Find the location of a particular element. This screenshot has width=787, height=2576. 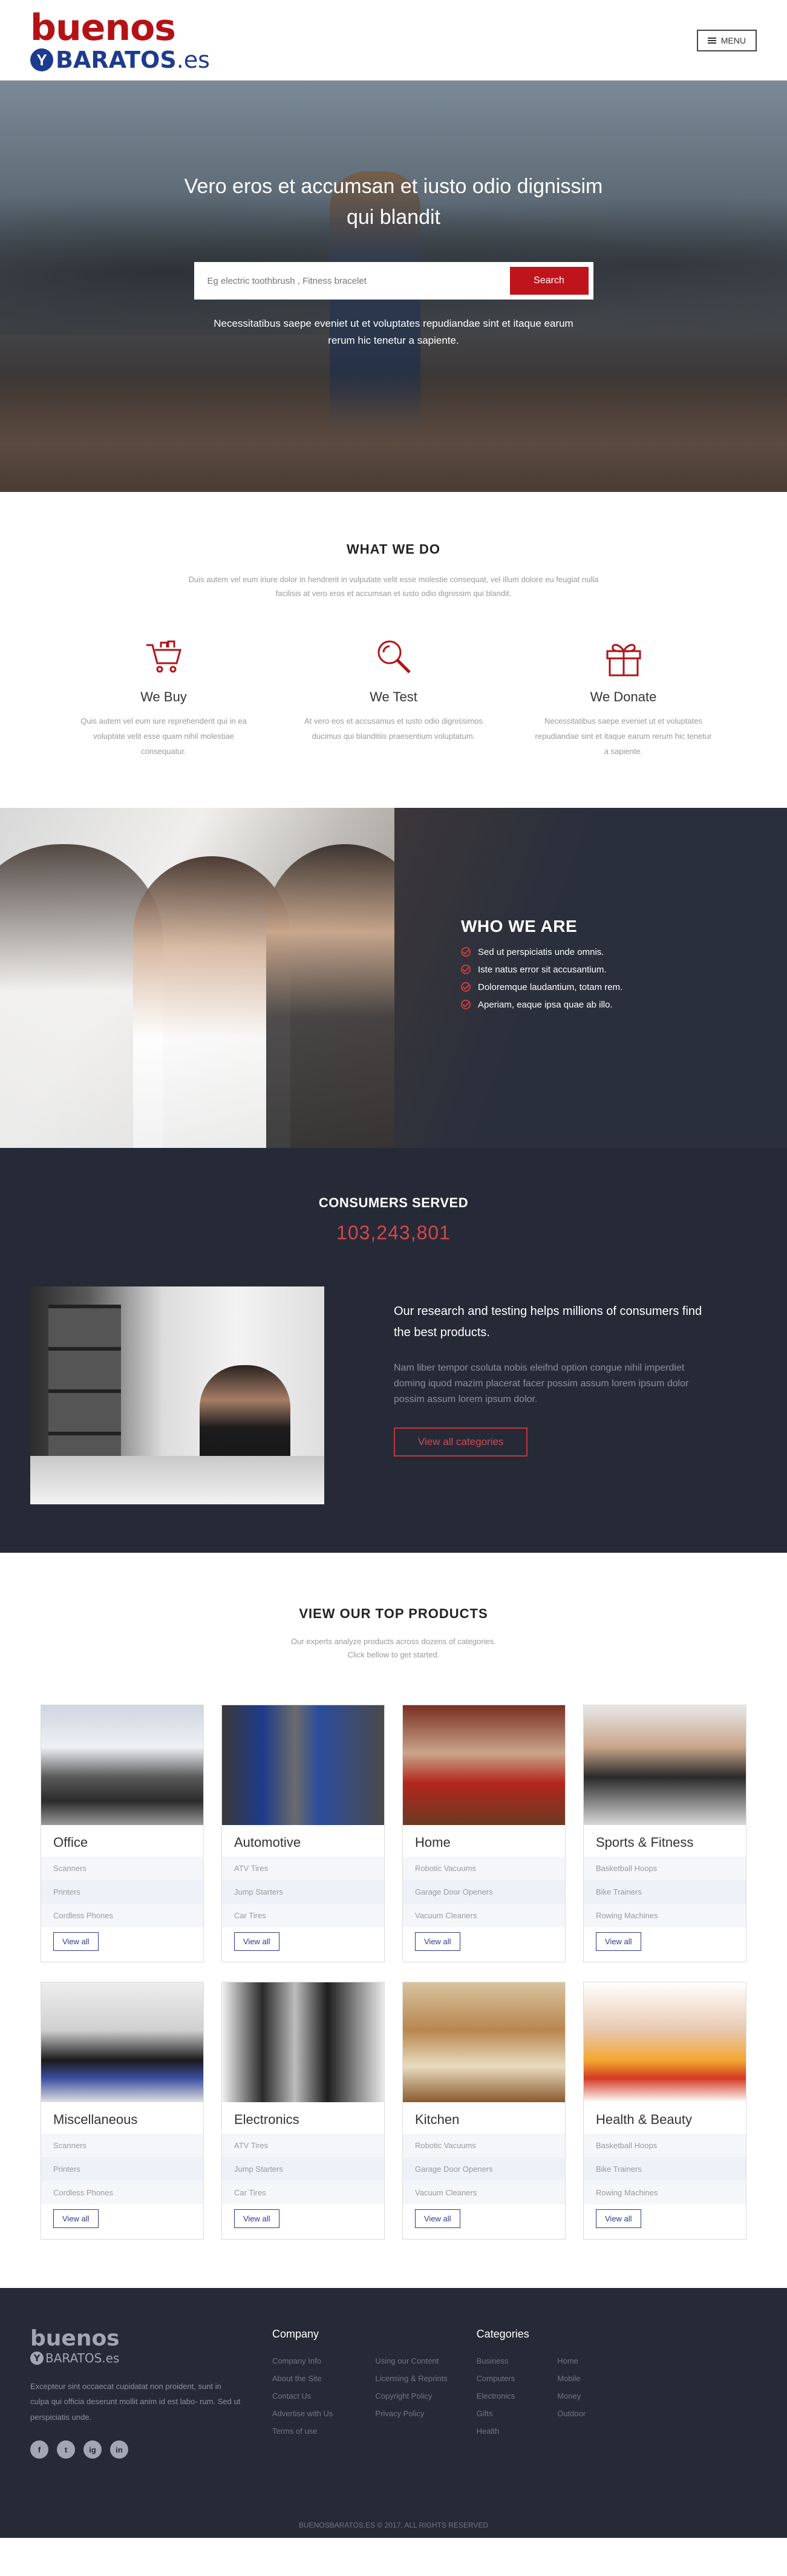

logo-y-badge: Y is located at coordinates (41, 59).